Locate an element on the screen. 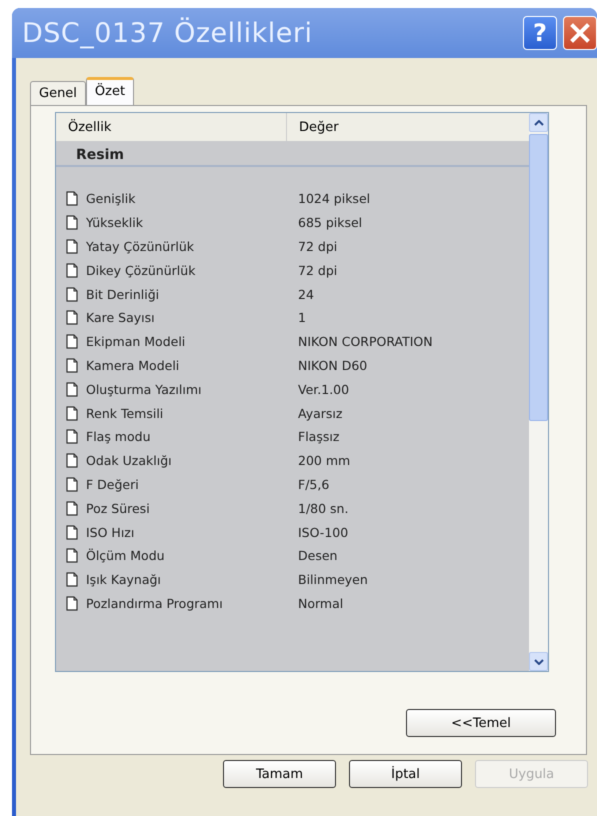 The image size is (597, 816). property-name: Ölçüm Modu is located at coordinates (126, 556).